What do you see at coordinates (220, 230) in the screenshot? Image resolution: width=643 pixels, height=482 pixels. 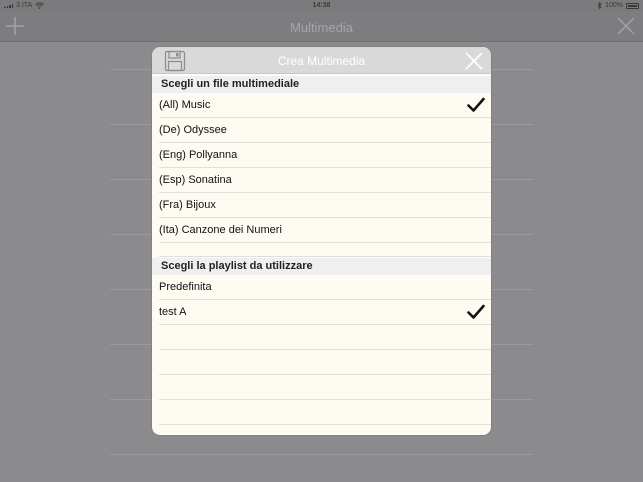 I see `list-item-label: (Ita) Canzone dei Numeri` at bounding box center [220, 230].